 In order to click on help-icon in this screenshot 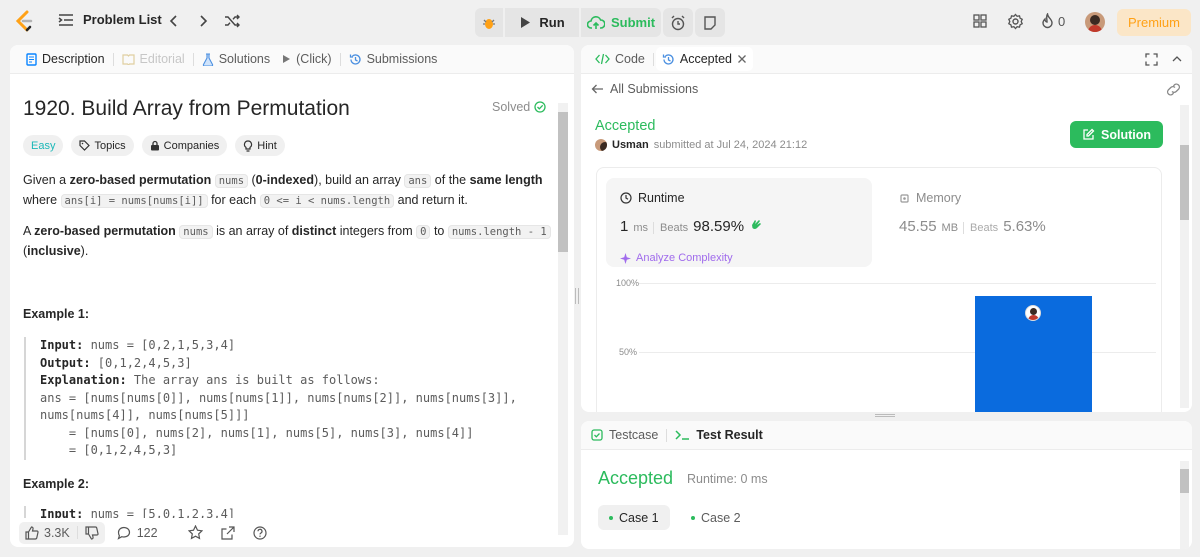, I will do `click(259, 532)`.